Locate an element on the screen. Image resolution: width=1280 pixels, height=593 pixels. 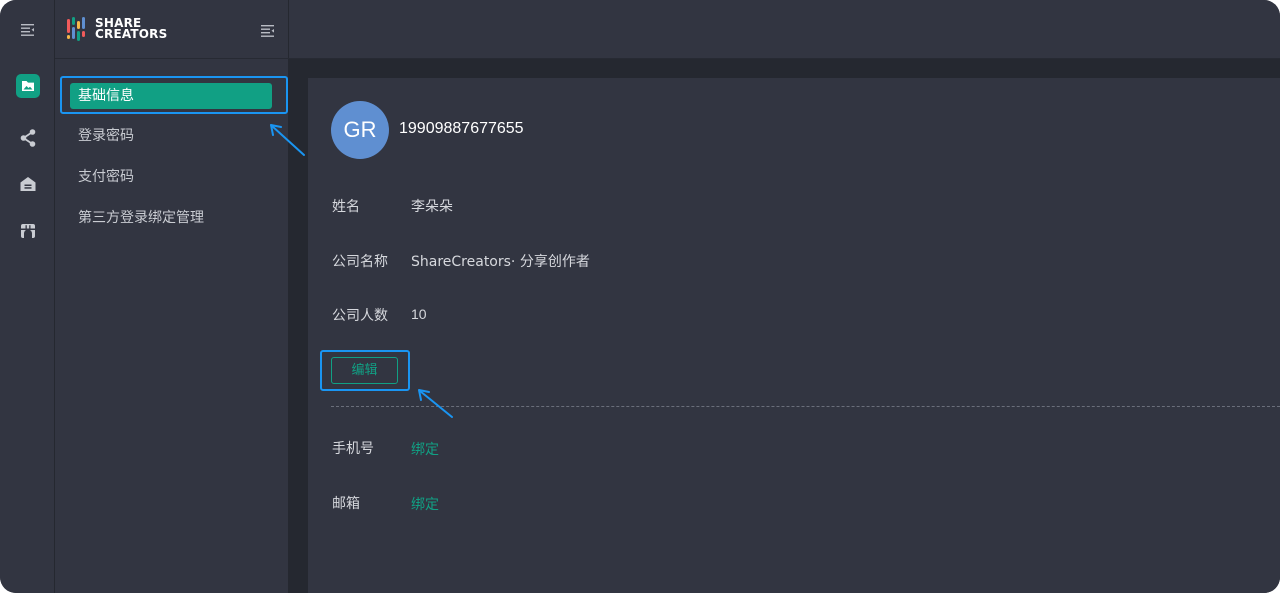
sidebar-item-basic-info: 基础信息 is located at coordinates (171, 96).